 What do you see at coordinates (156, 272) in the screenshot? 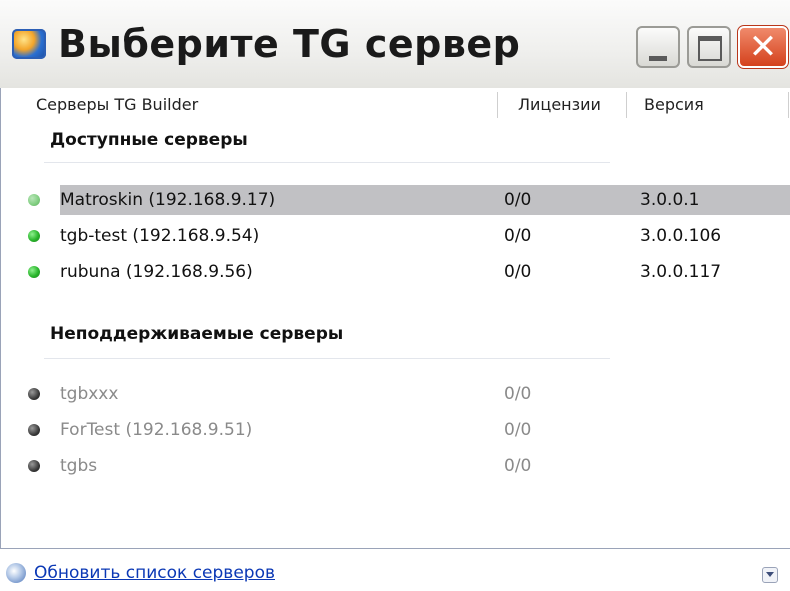
I see `server-name: rubuna (192.168.9.56)` at bounding box center [156, 272].